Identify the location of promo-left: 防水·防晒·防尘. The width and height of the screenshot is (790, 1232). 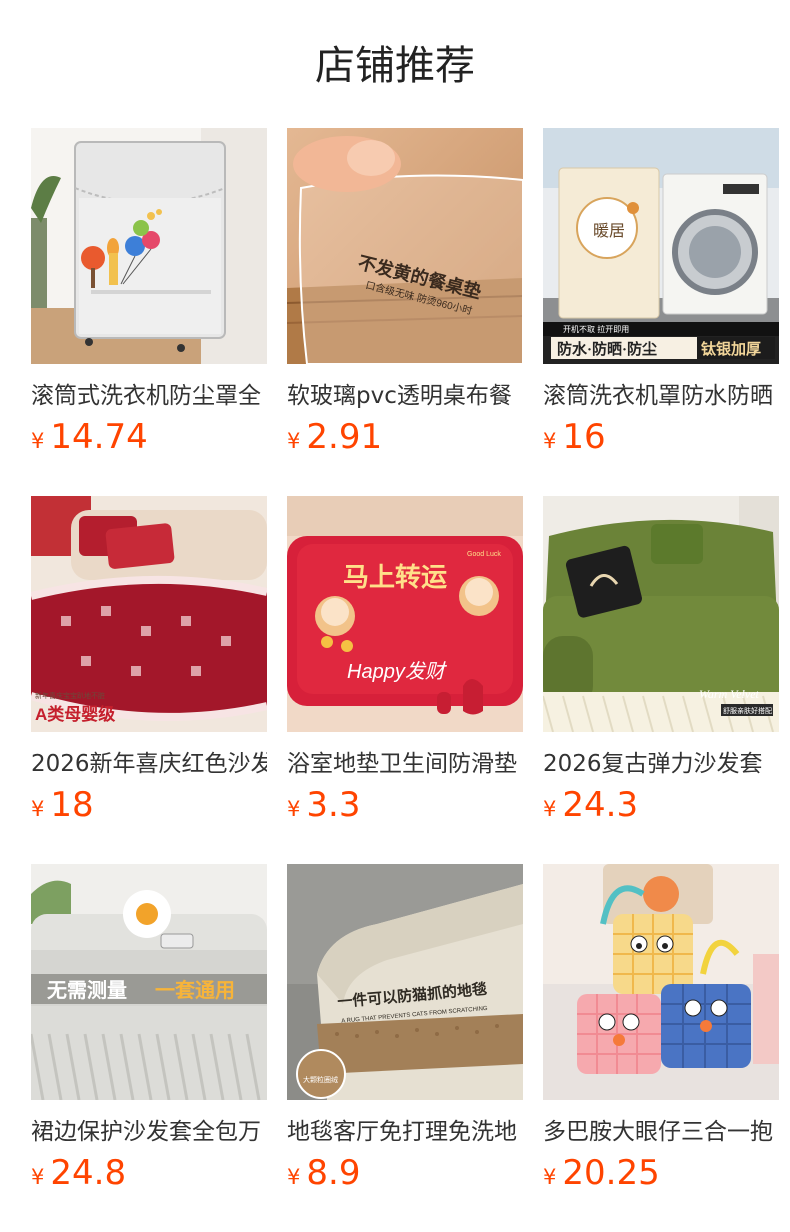
(607, 349).